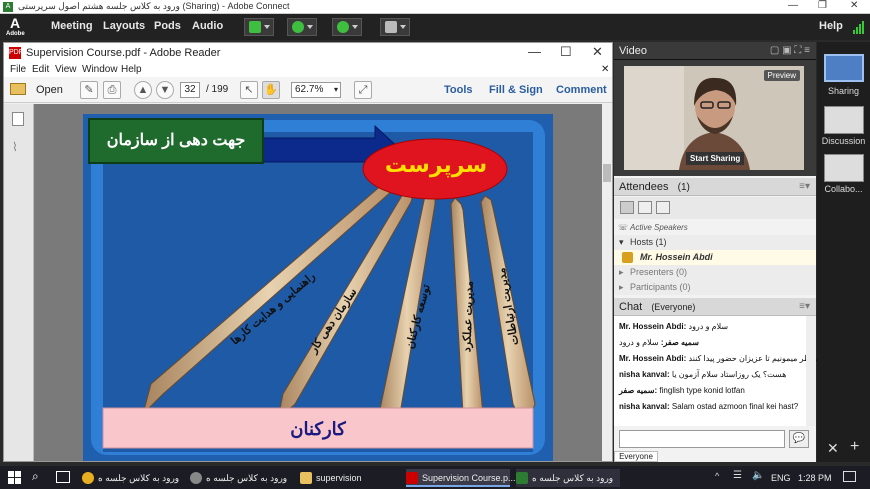 This screenshot has width=870, height=489. What do you see at coordinates (844, 120) in the screenshot?
I see `layout-discussion-thumb` at bounding box center [844, 120].